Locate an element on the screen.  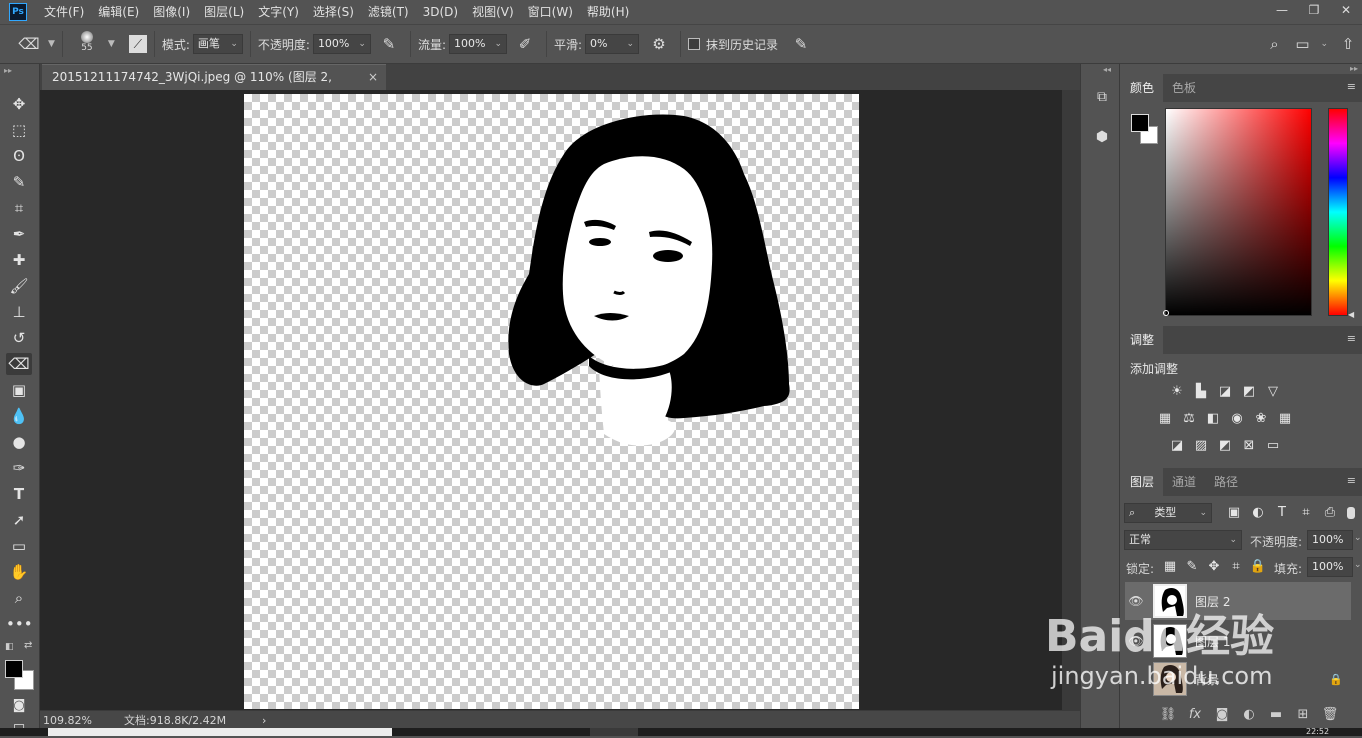
search-icon: ⌕ is located at coordinates (1274, 44).